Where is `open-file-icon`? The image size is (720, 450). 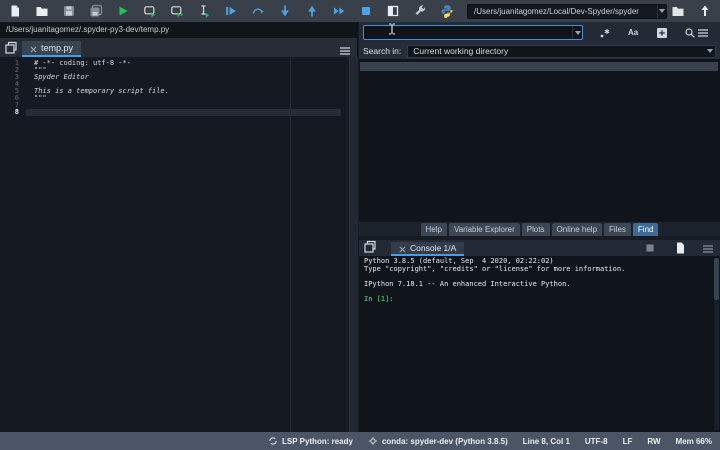
open-file-icon is located at coordinates (42, 11).